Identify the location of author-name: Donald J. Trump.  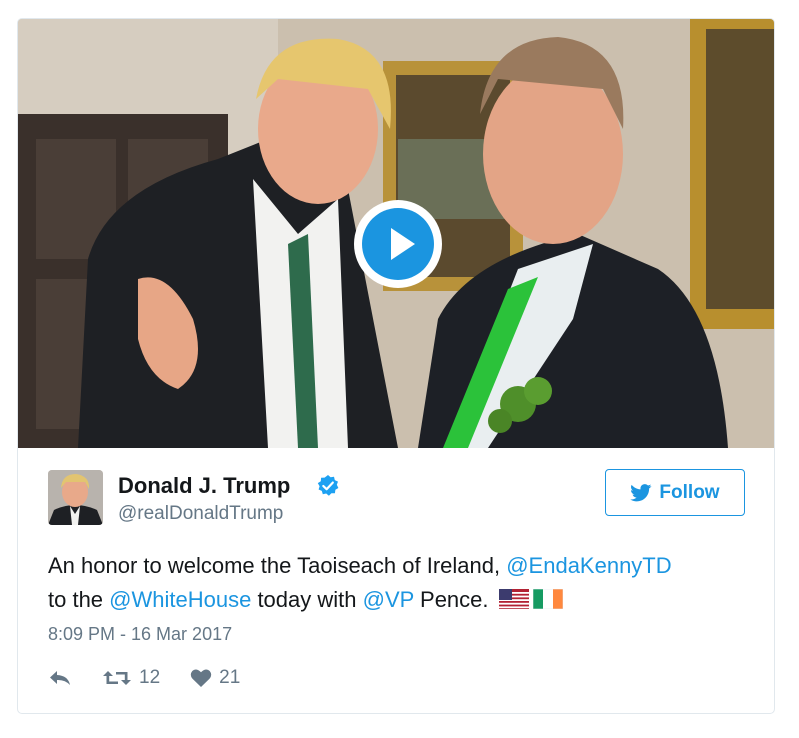
(204, 486).